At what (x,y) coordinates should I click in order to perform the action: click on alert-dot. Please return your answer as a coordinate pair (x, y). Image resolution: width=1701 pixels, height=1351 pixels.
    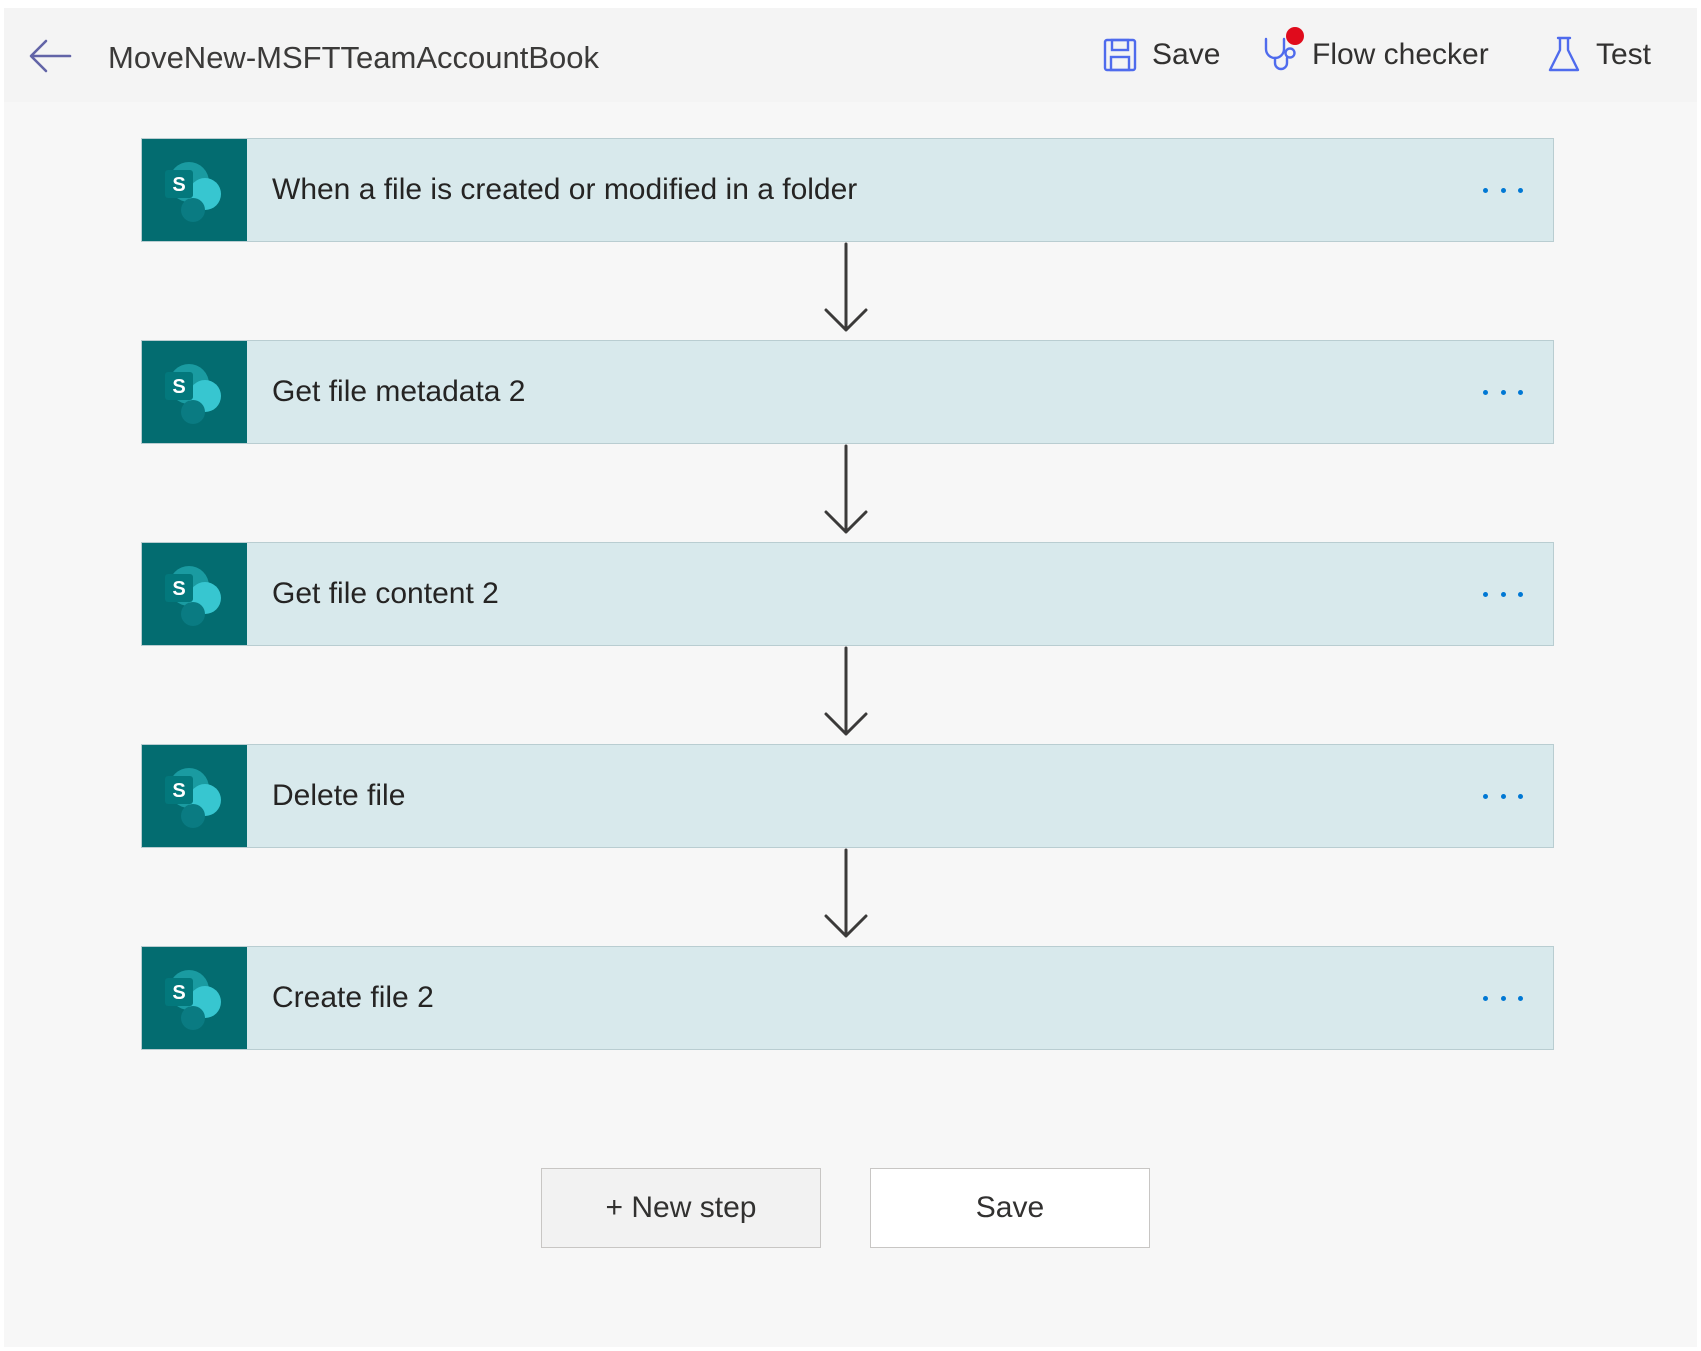
    Looking at the image, I should click on (1295, 36).